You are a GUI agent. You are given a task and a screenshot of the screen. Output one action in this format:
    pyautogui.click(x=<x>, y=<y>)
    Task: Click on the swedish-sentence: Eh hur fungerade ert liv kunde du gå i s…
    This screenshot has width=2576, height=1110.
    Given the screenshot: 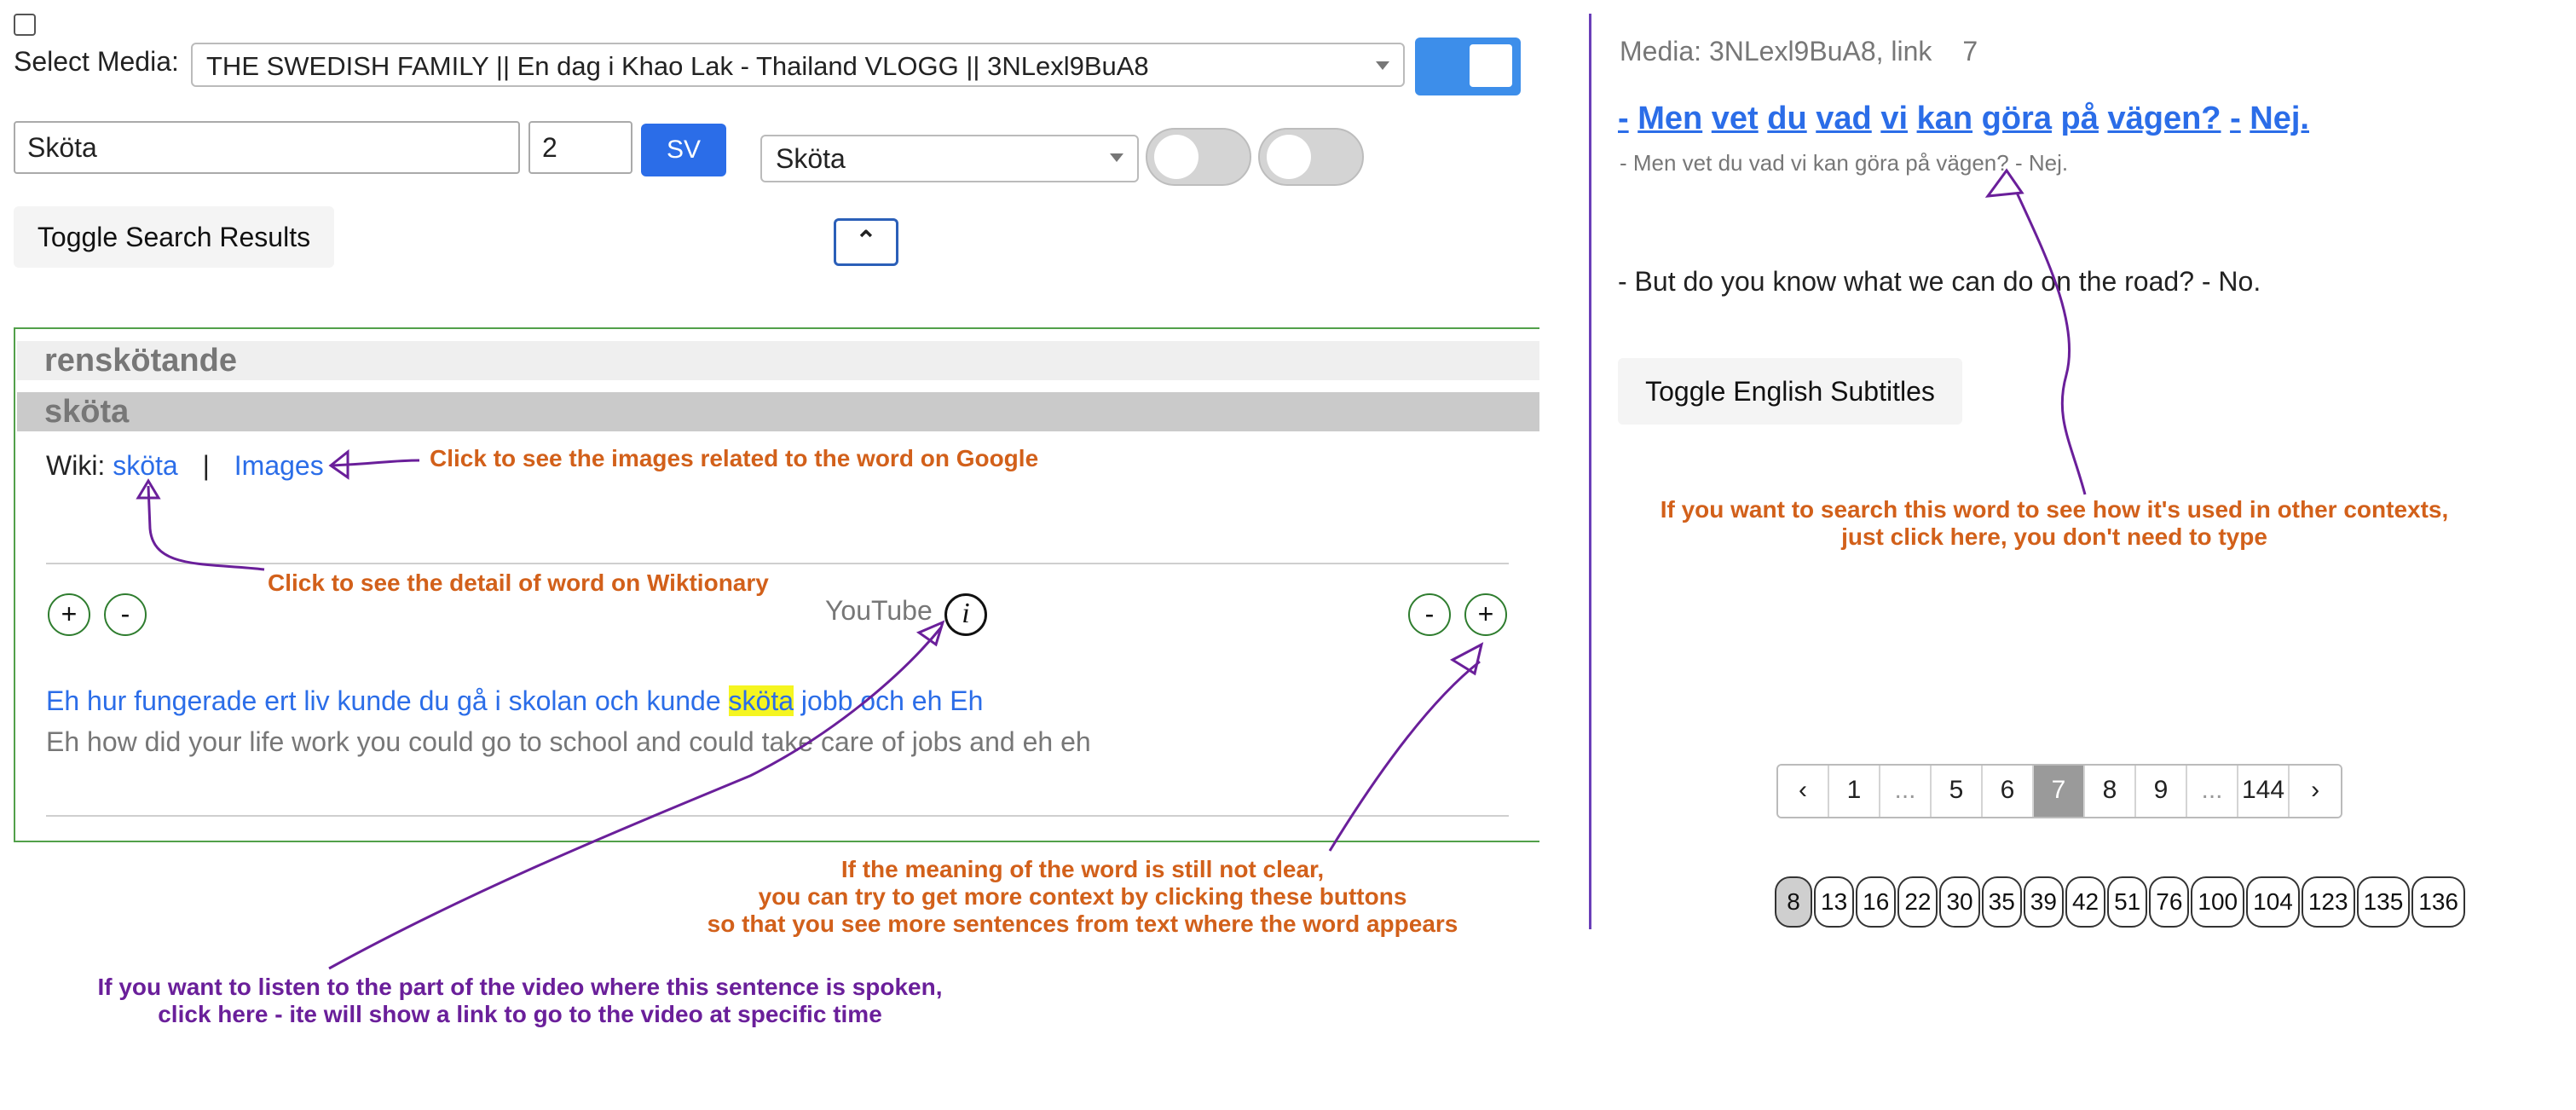 What is the action you would take?
    pyautogui.click(x=514, y=701)
    